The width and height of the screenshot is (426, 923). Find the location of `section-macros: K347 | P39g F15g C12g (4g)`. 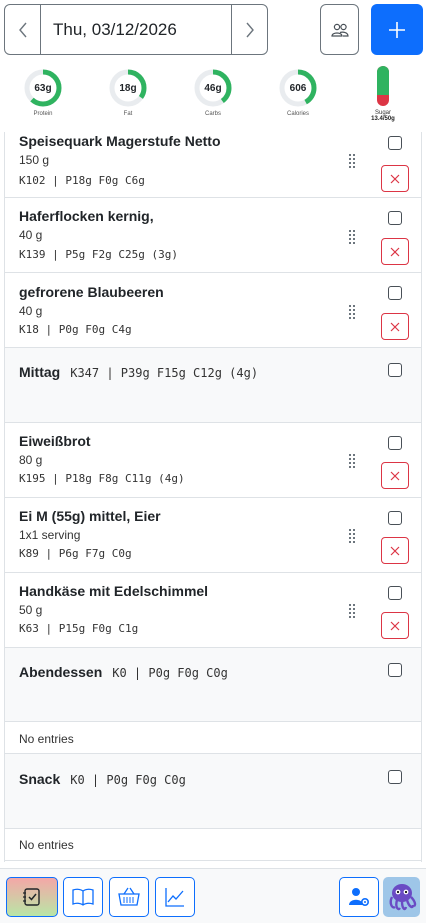

section-macros: K347 | P39g F15g C12g (4g) is located at coordinates (164, 373).